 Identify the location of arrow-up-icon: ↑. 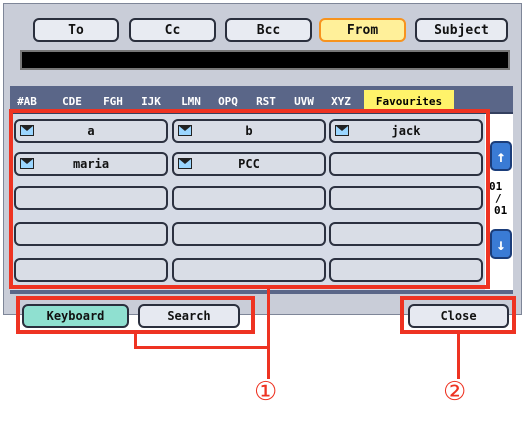
(501, 156).